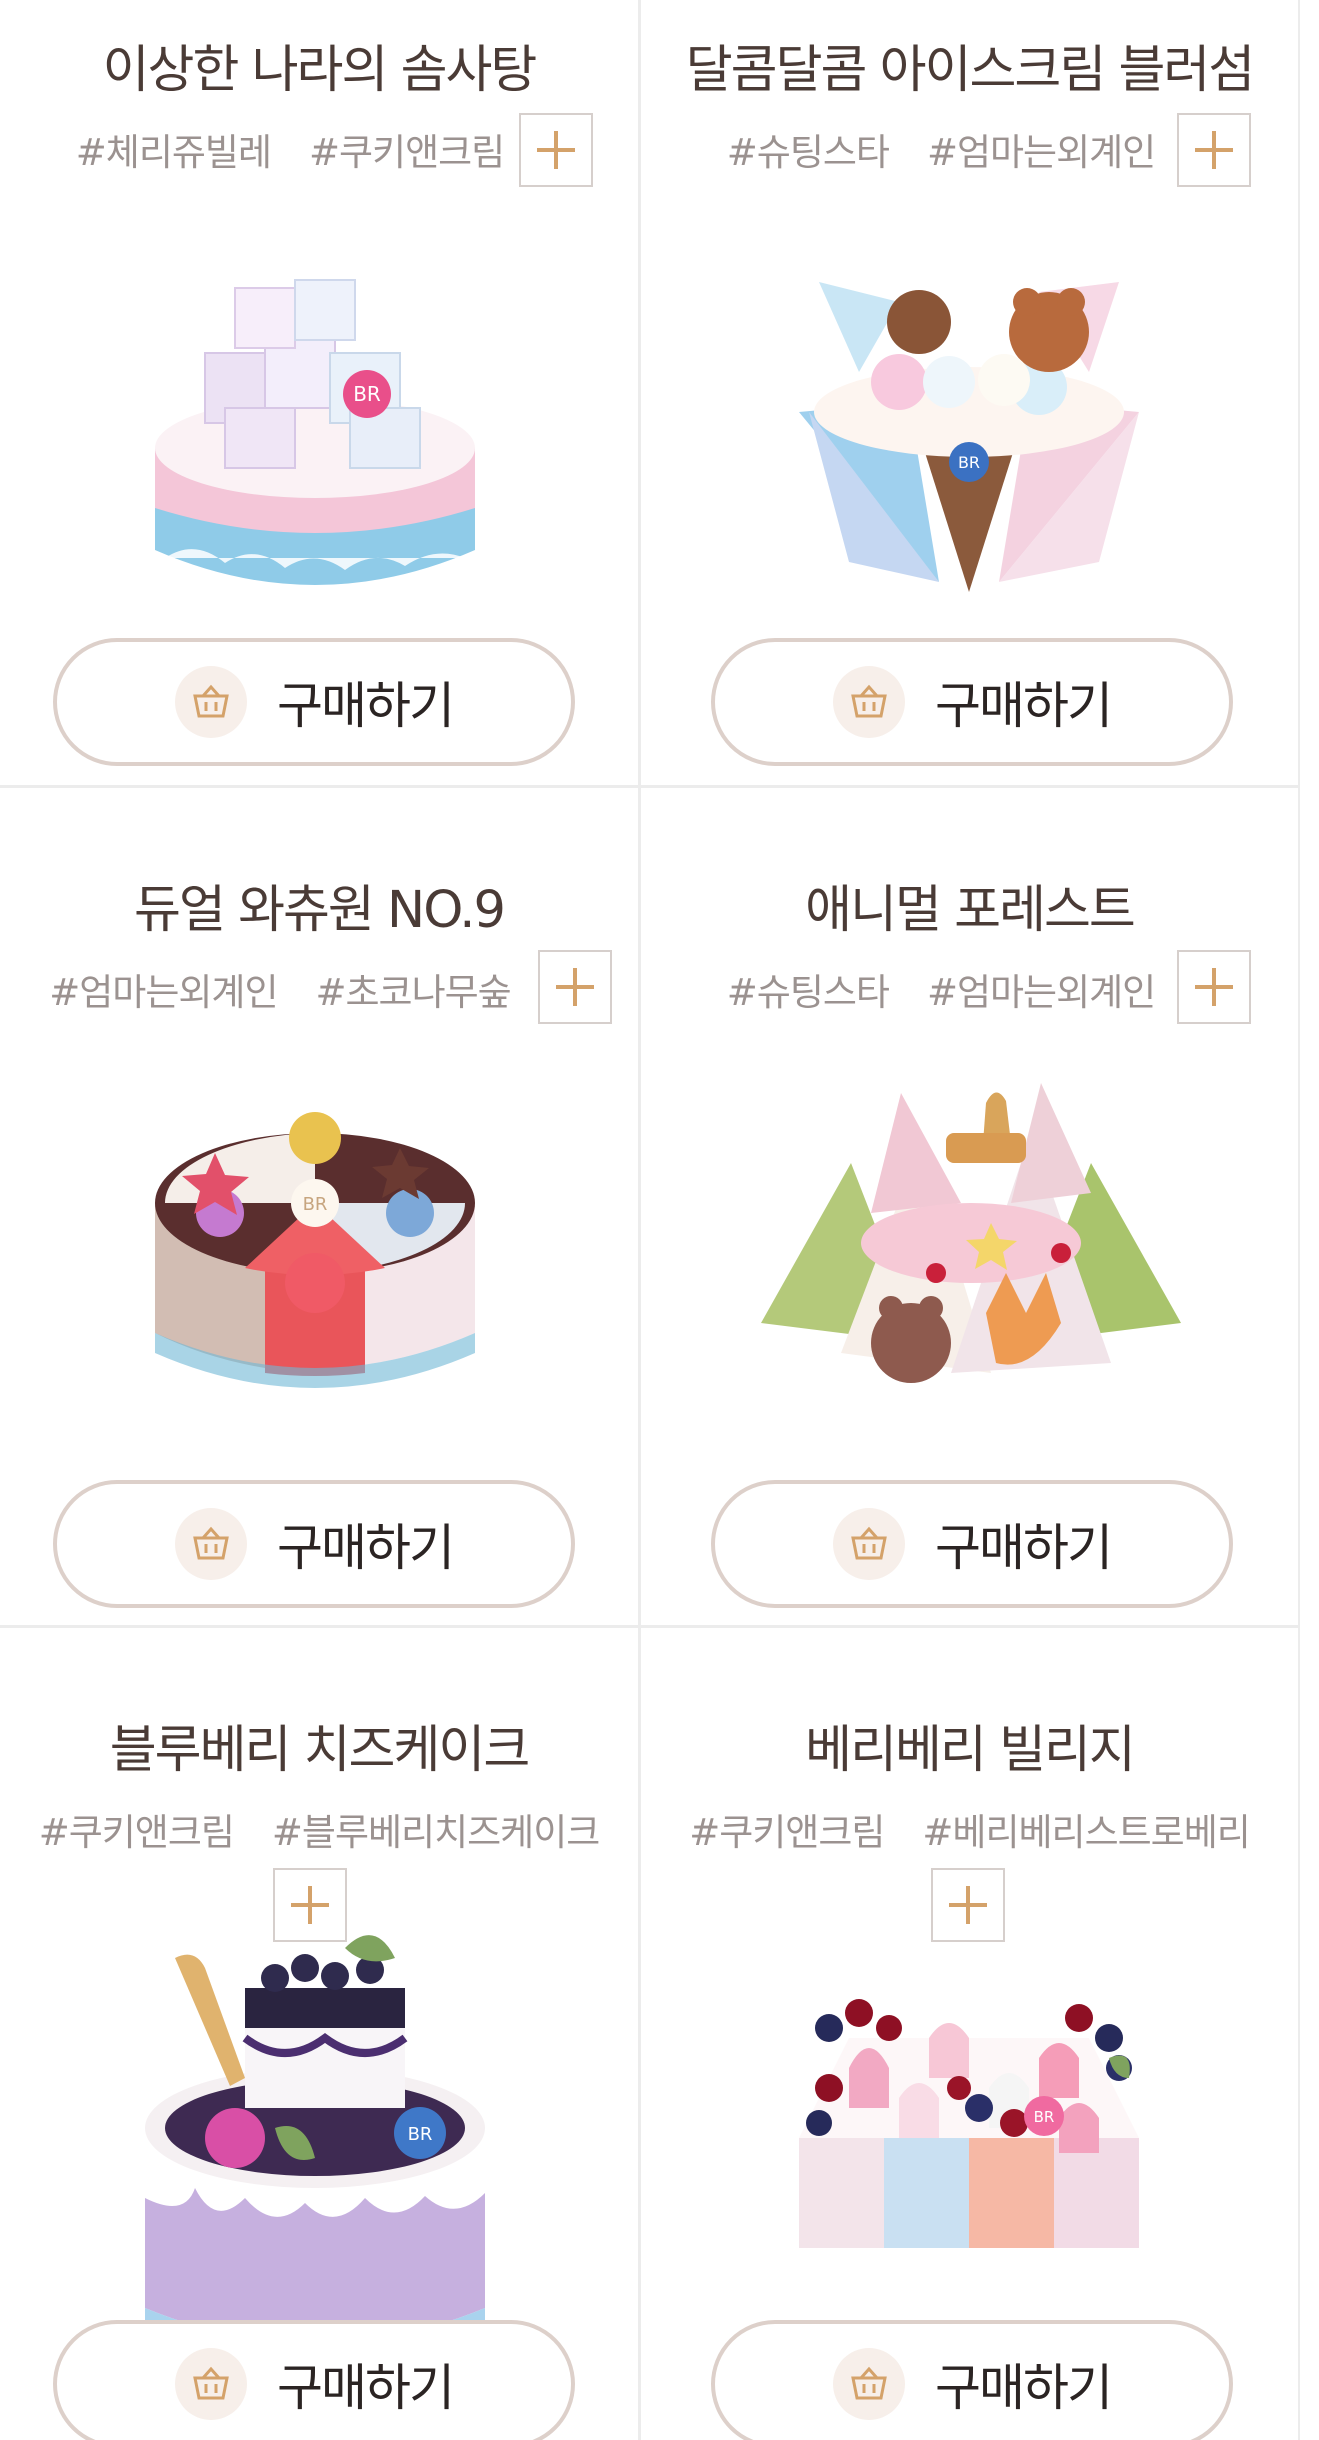  I want to click on product-tag: #체리쥬빌레, so click(174, 149).